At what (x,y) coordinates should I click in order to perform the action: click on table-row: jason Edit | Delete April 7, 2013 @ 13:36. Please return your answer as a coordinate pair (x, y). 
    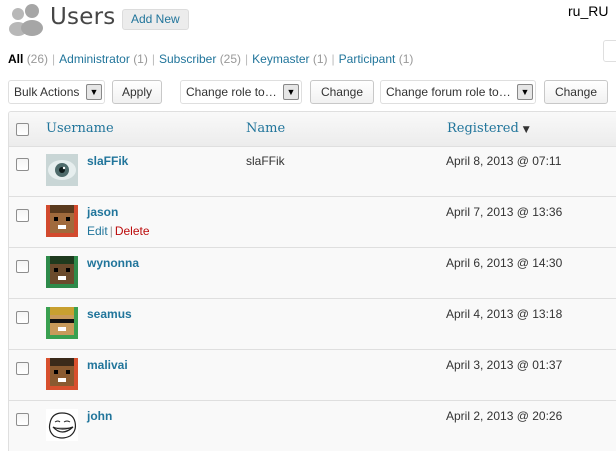
    Looking at the image, I should click on (312, 223).